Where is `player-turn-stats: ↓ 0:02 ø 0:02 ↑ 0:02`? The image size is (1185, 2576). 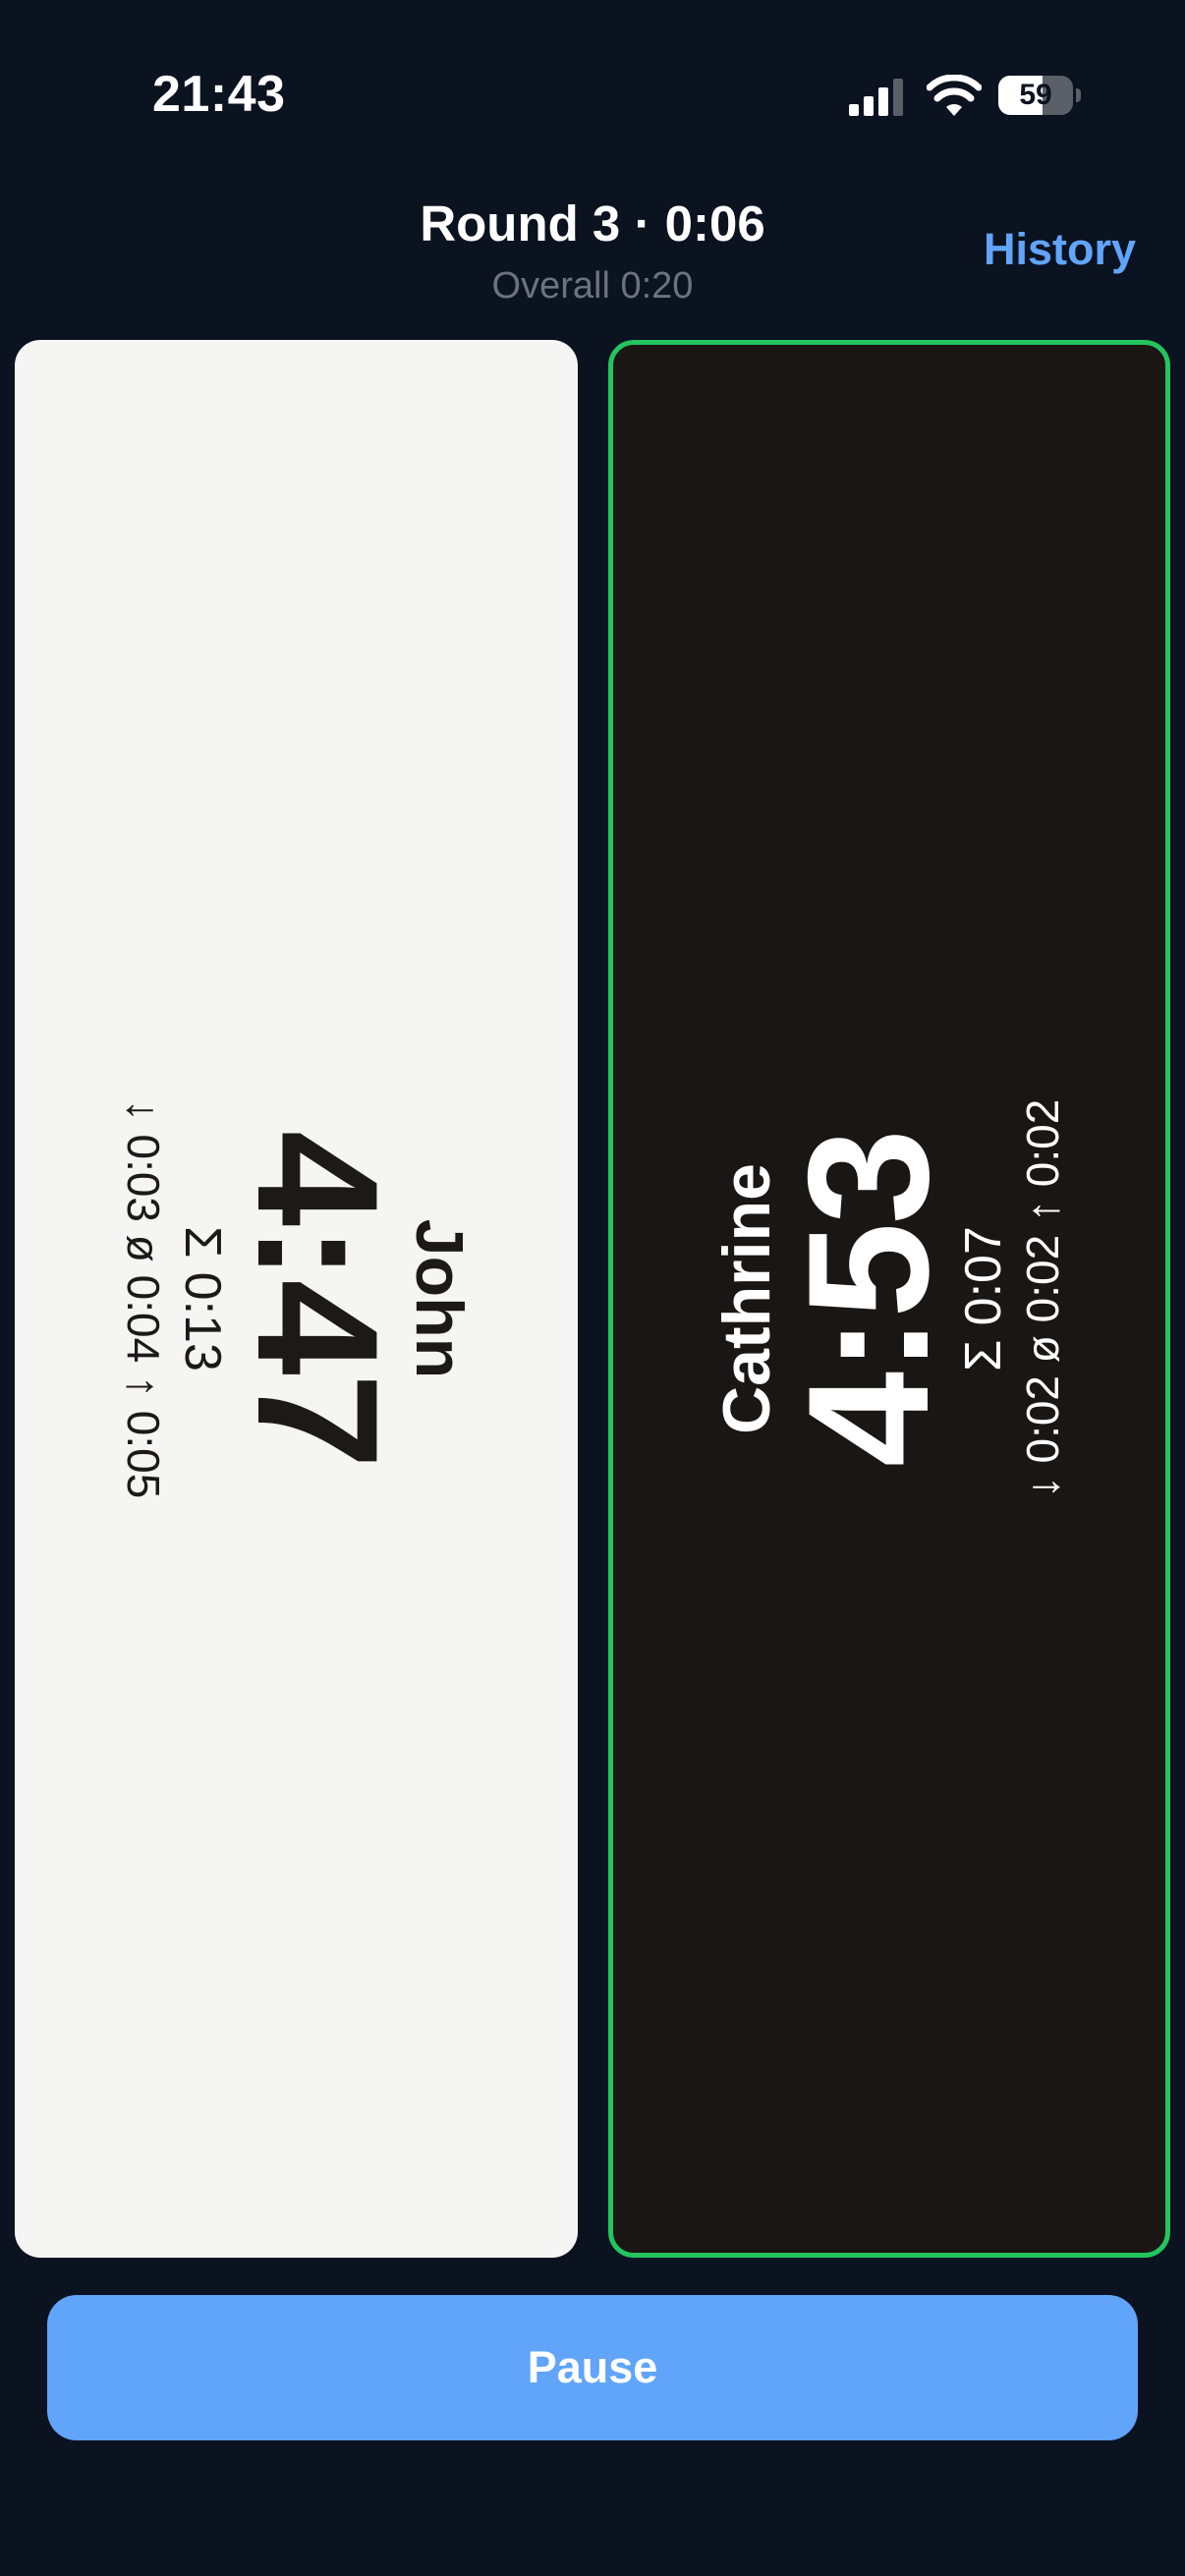 player-turn-stats: ↓ 0:02 ø 0:02 ↑ 0:02 is located at coordinates (1042, 1298).